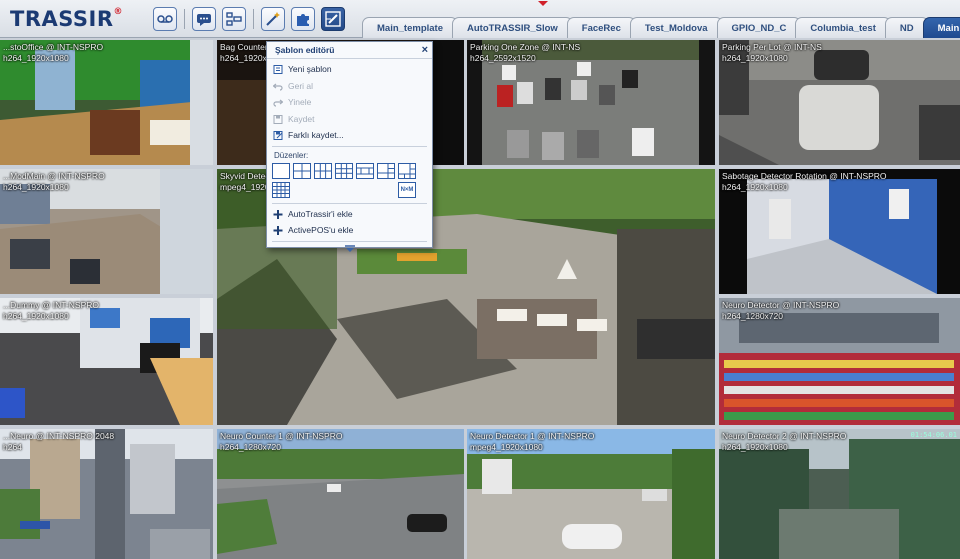 Image resolution: width=960 pixels, height=559 pixels. I want to click on notification-marker, so click(543, 3).